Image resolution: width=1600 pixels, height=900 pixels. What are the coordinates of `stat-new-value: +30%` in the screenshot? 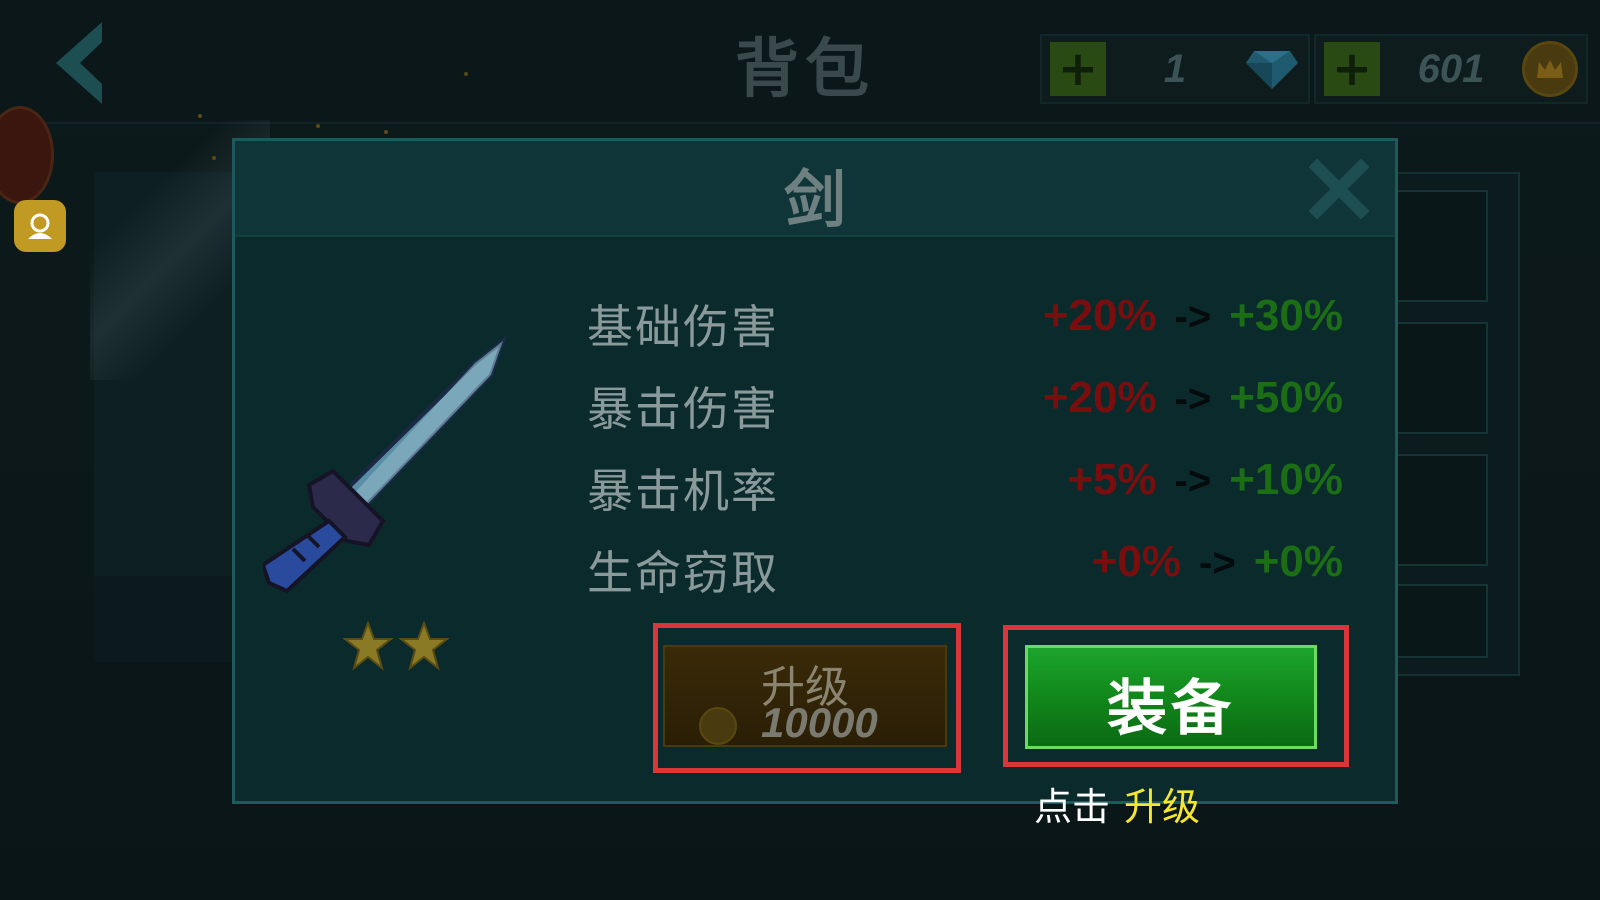 It's located at (1286, 315).